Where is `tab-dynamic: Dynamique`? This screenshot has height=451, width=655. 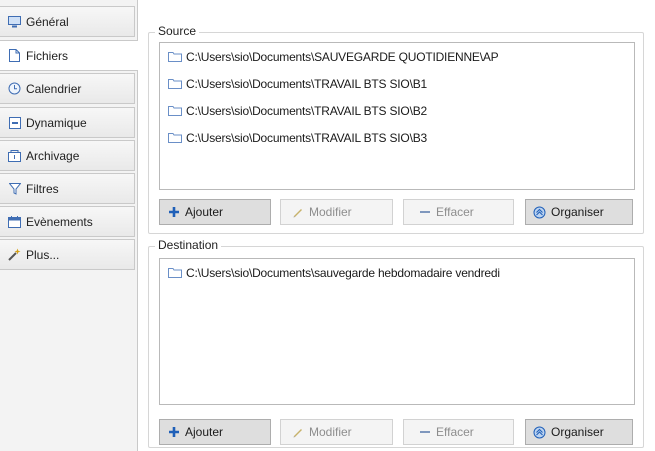
tab-dynamic: Dynamique is located at coordinates (67, 122).